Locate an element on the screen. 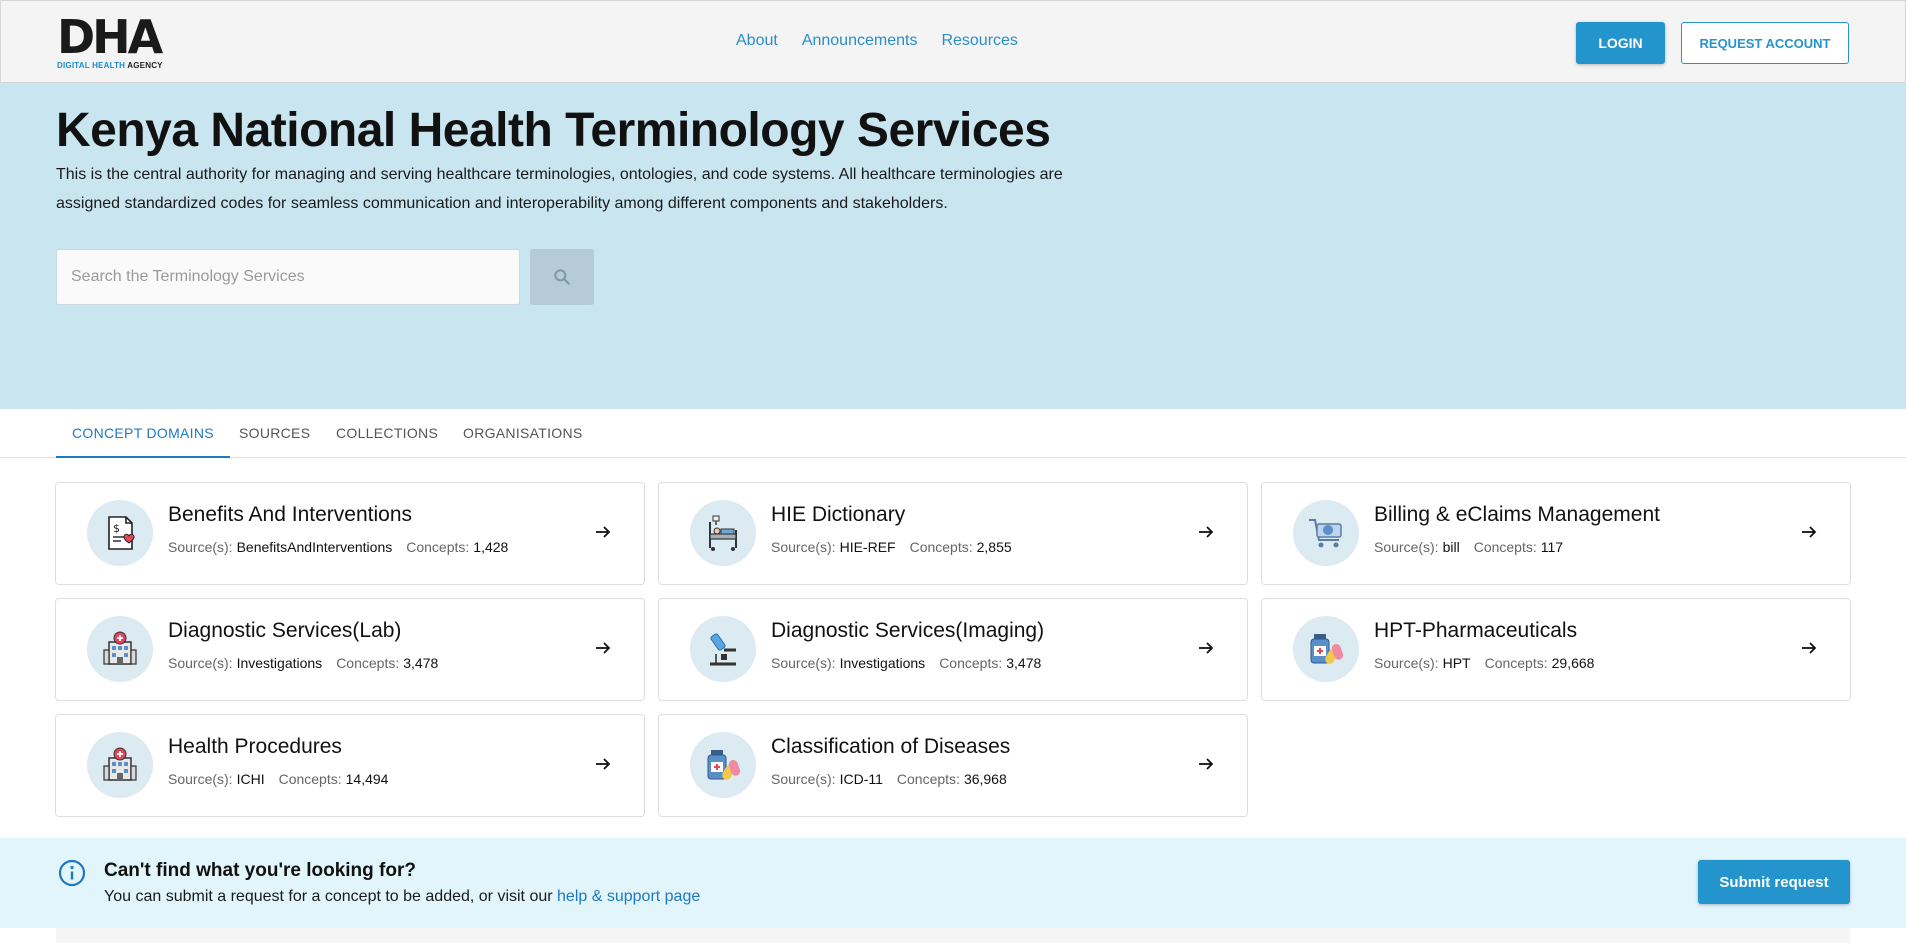  tab-collections: COLLECTIONS is located at coordinates (387, 433).